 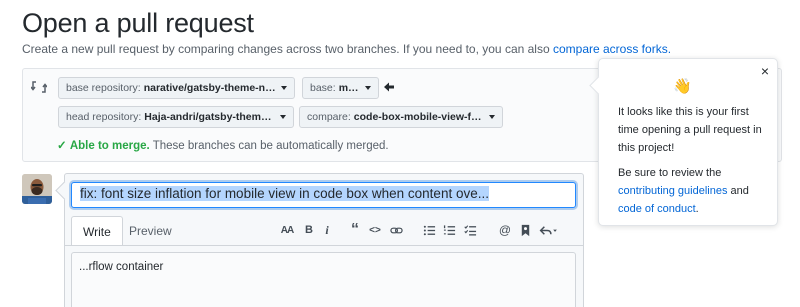 I want to click on compare-forks-link: compare across forks., so click(x=612, y=49).